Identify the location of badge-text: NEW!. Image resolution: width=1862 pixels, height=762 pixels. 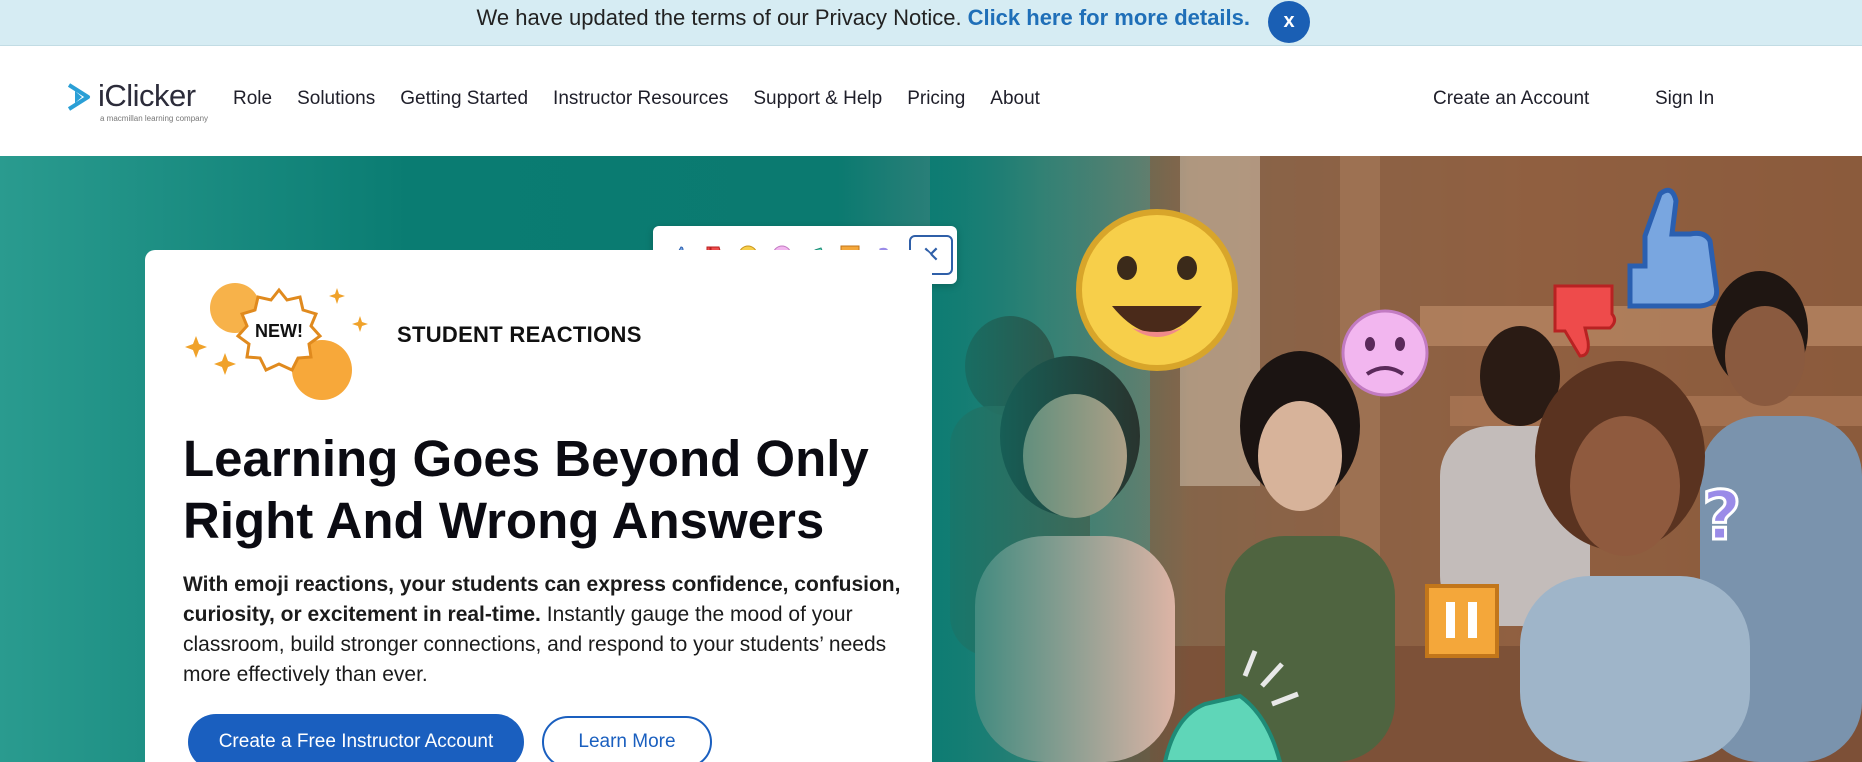
(279, 331).